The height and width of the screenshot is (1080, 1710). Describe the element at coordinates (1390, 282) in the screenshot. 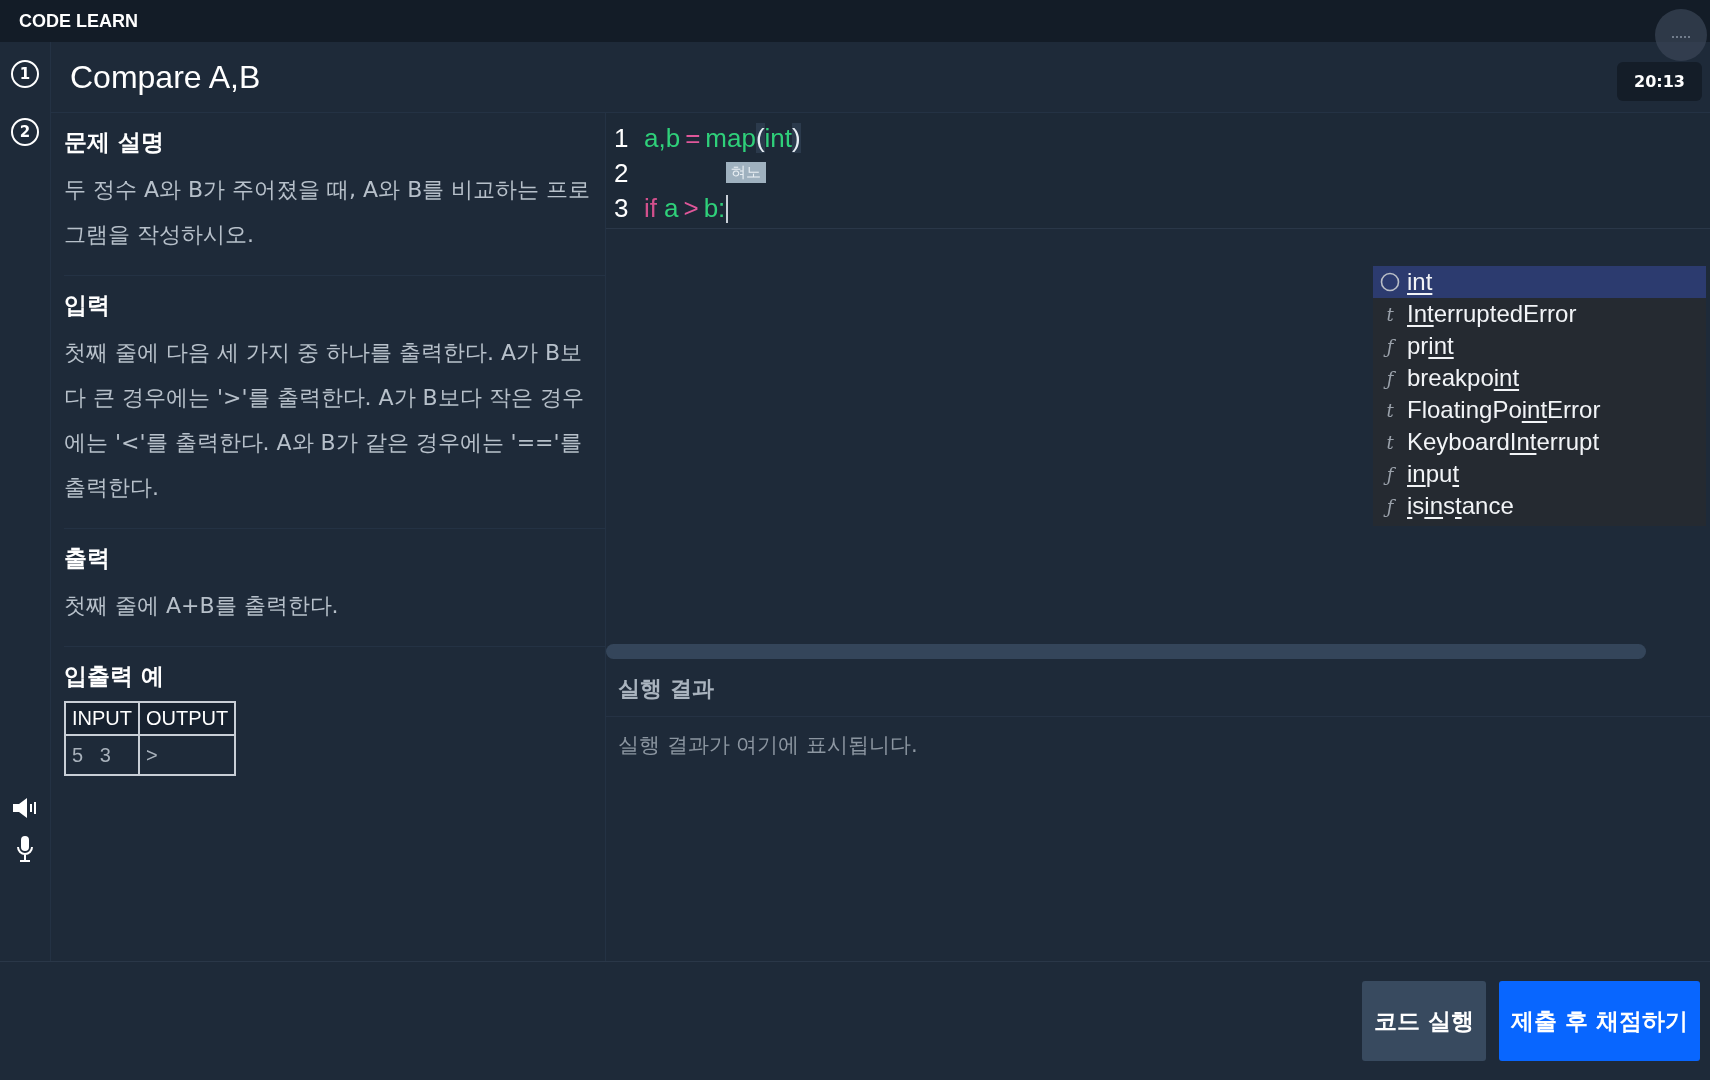

I see `keyword-icon` at that location.